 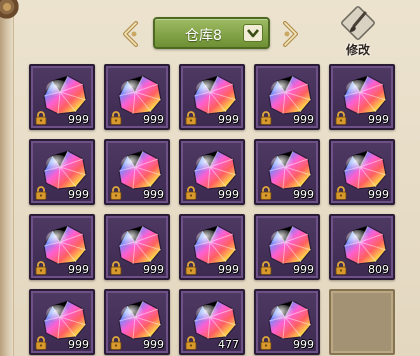 What do you see at coordinates (357, 50) in the screenshot?
I see `edit-label: 修改` at bounding box center [357, 50].